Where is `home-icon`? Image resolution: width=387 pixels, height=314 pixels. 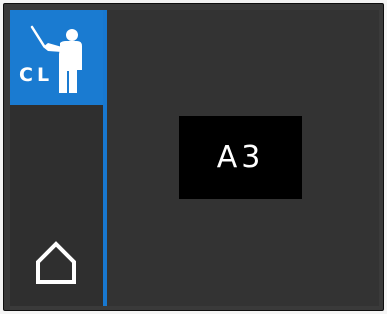 home-icon is located at coordinates (56, 262).